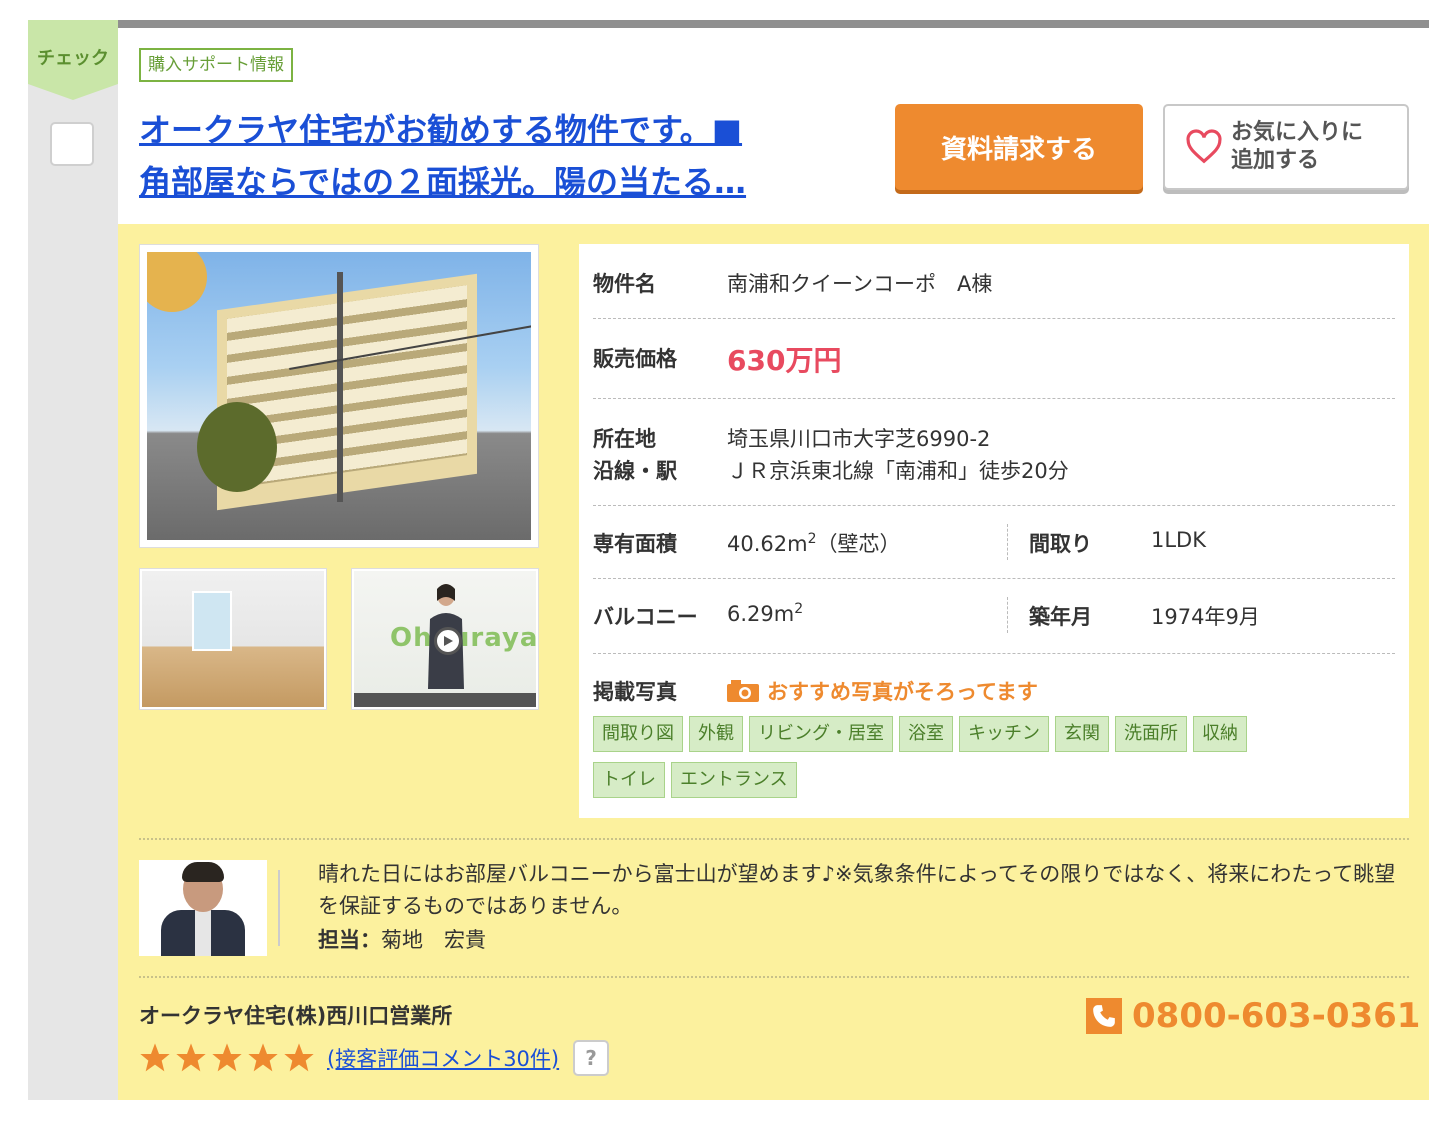 Image resolution: width=1452 pixels, height=1140 pixels. Describe the element at coordinates (445, 700) in the screenshot. I see `video-controls-bar` at that location.